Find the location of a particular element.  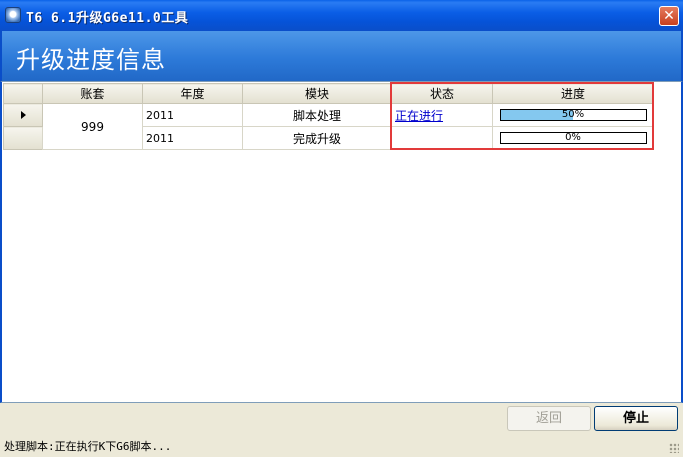

title-bar: T6 6.1升级G6e11.0工具 ✕ is located at coordinates (341, 15).